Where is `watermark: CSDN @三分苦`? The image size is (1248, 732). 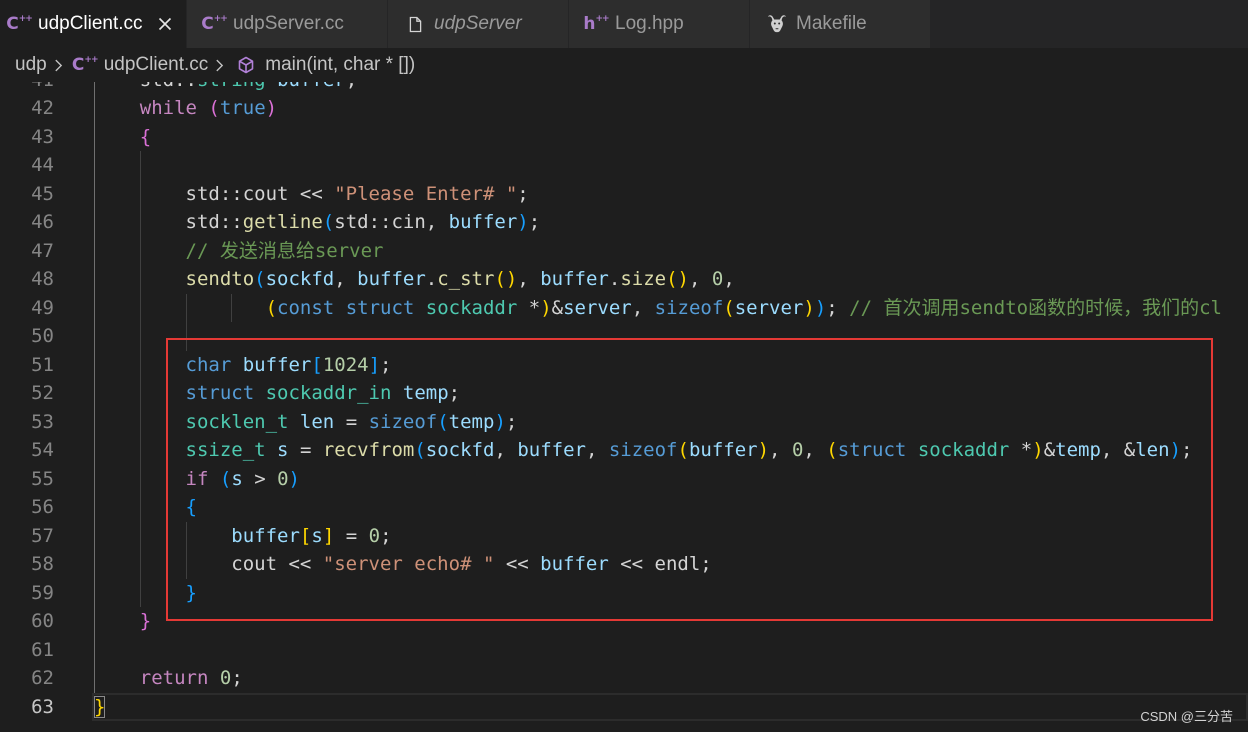 watermark: CSDN @三分苦 is located at coordinates (1186, 716).